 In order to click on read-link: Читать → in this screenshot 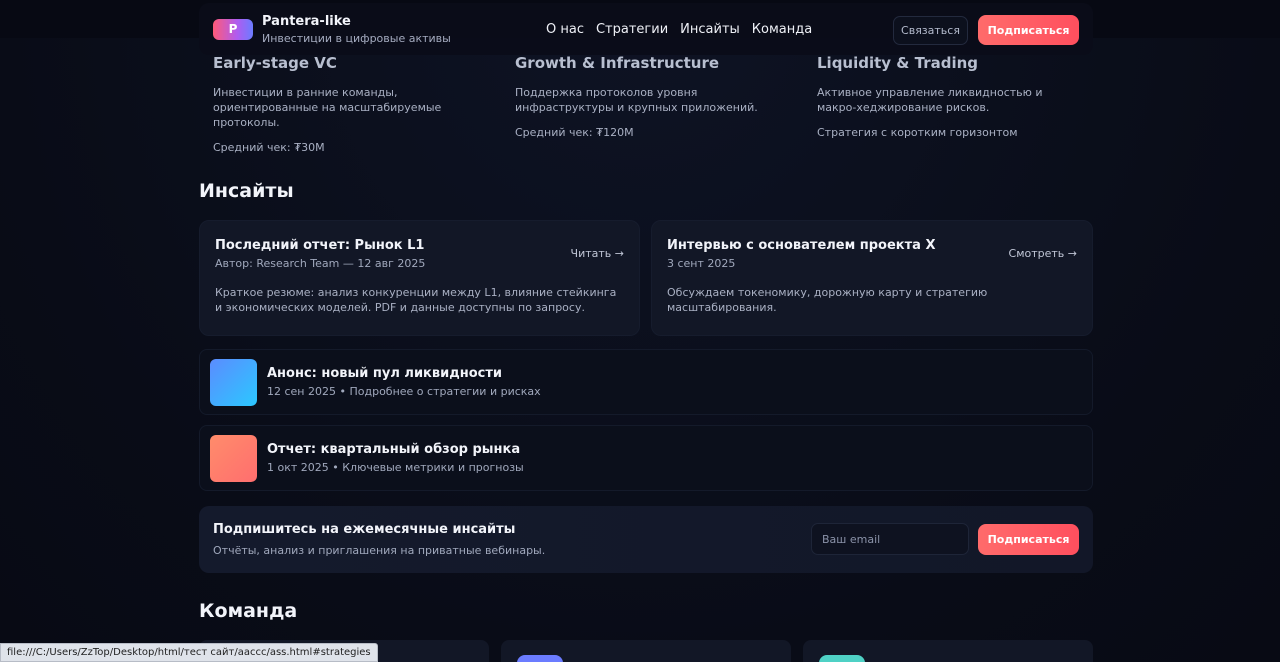, I will do `click(597, 253)`.